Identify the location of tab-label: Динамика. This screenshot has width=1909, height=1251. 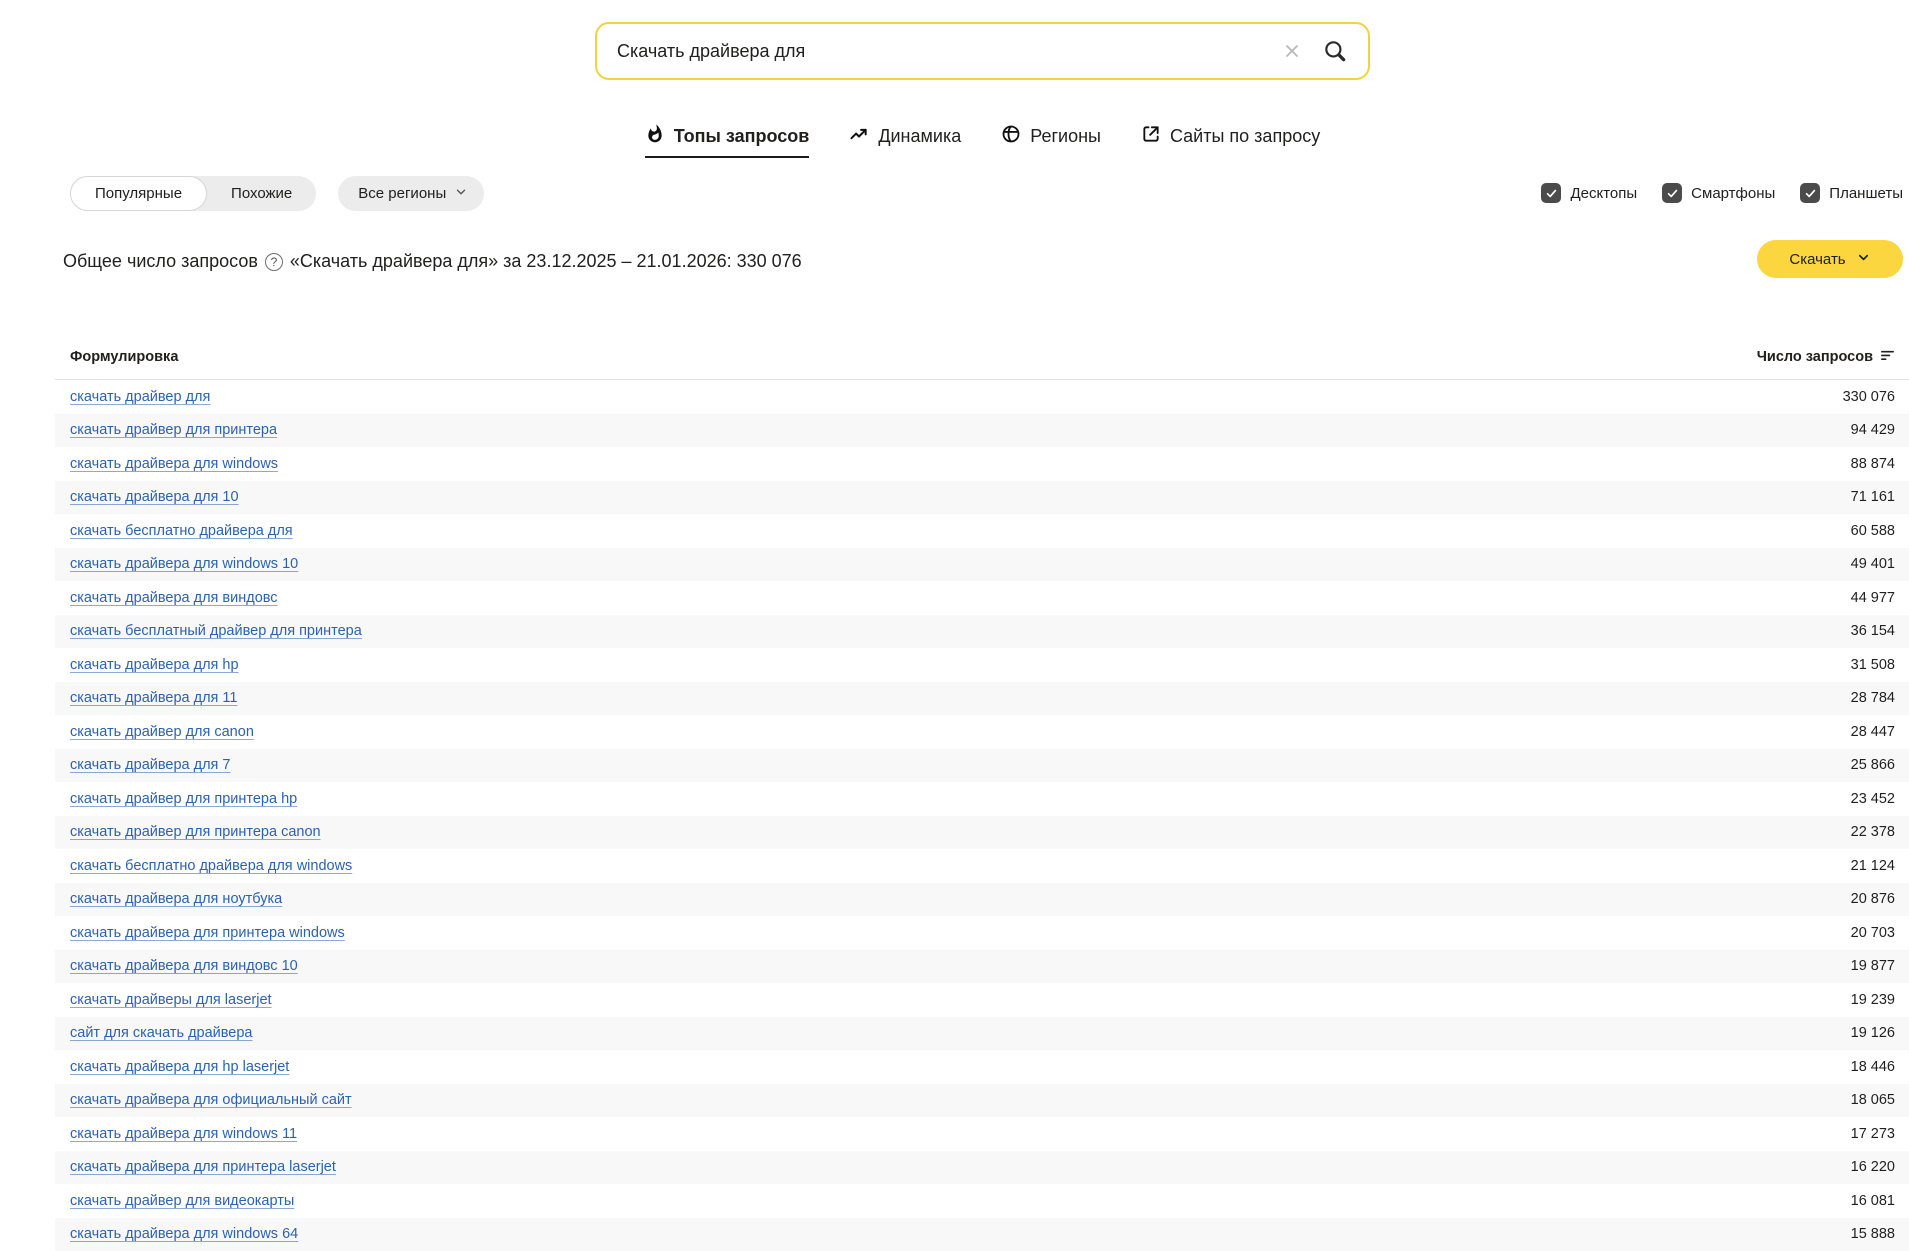
(919, 136).